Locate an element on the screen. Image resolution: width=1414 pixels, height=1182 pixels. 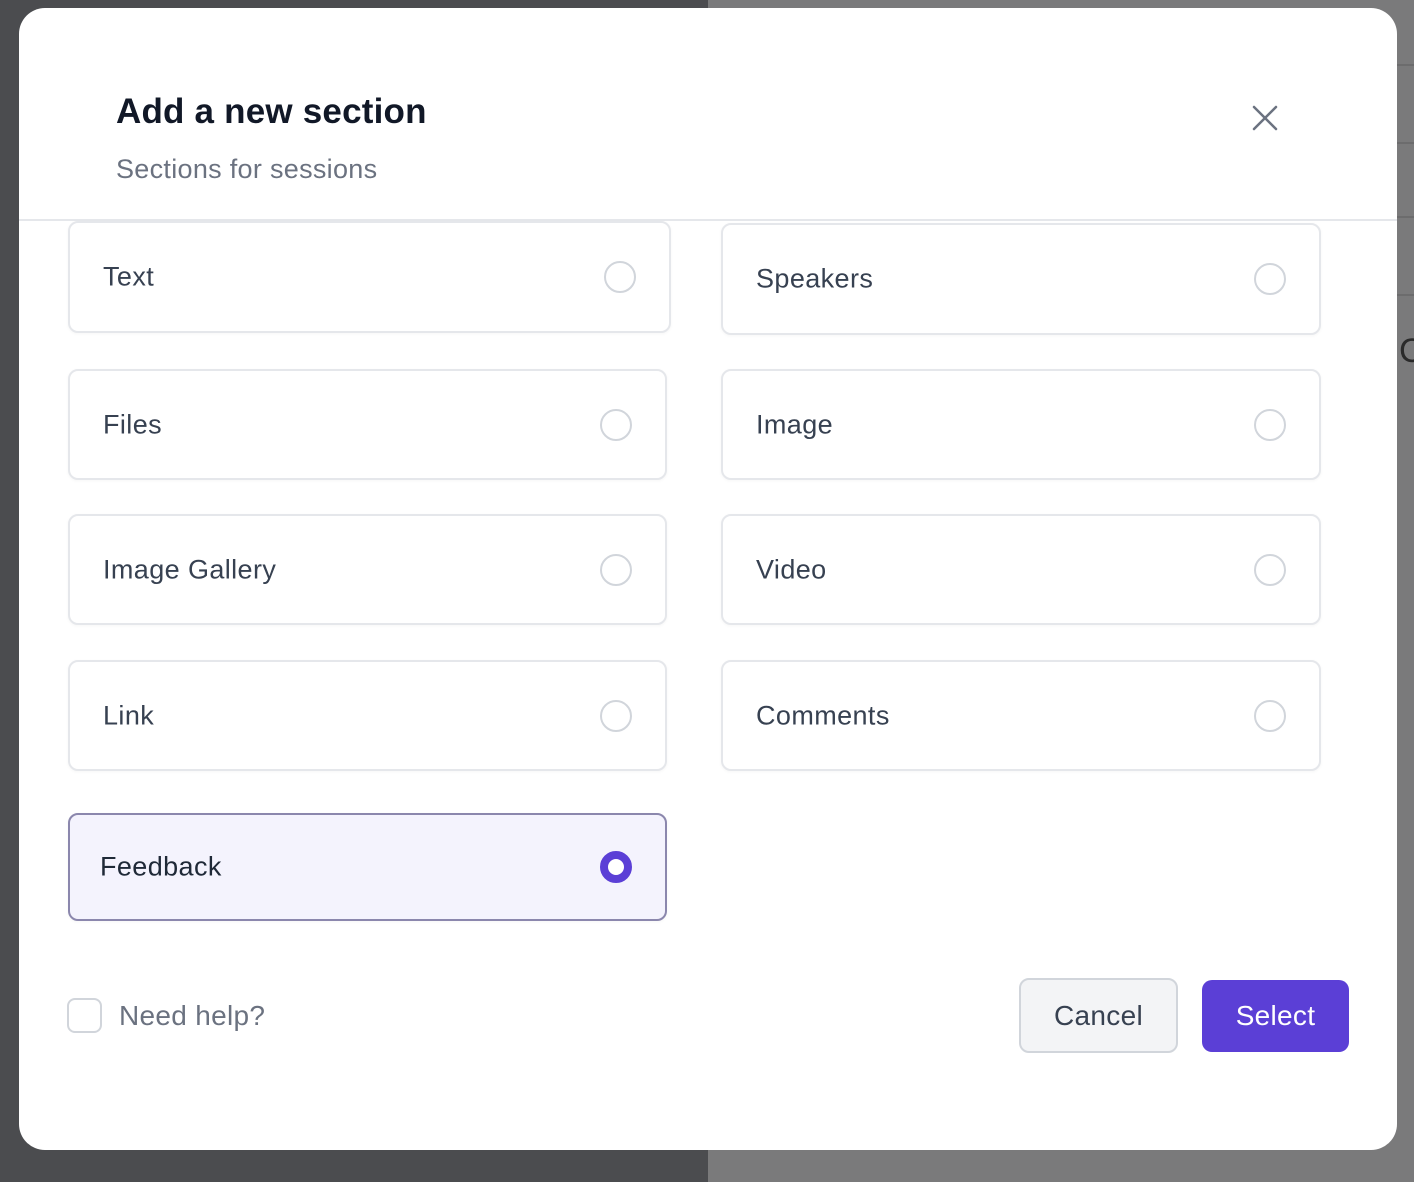
backdrop-partial-text: C is located at coordinates (1406, 351).